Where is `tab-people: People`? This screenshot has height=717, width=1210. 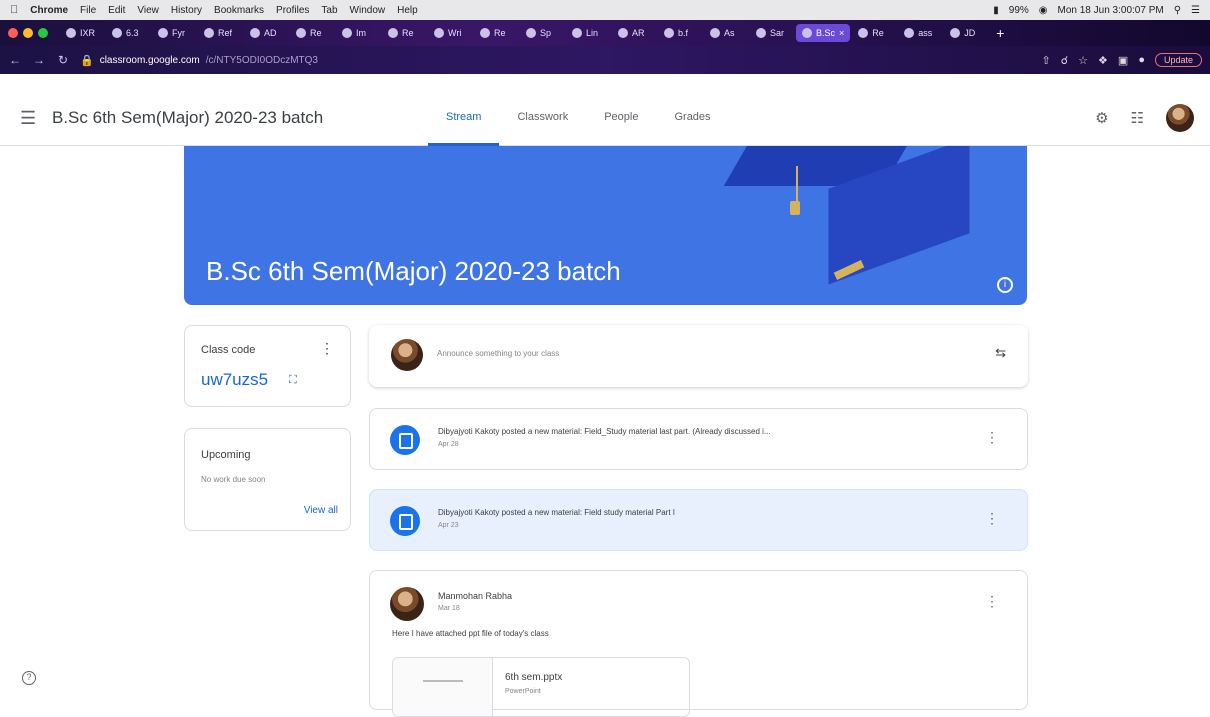
tab-people: People is located at coordinates (621, 118).